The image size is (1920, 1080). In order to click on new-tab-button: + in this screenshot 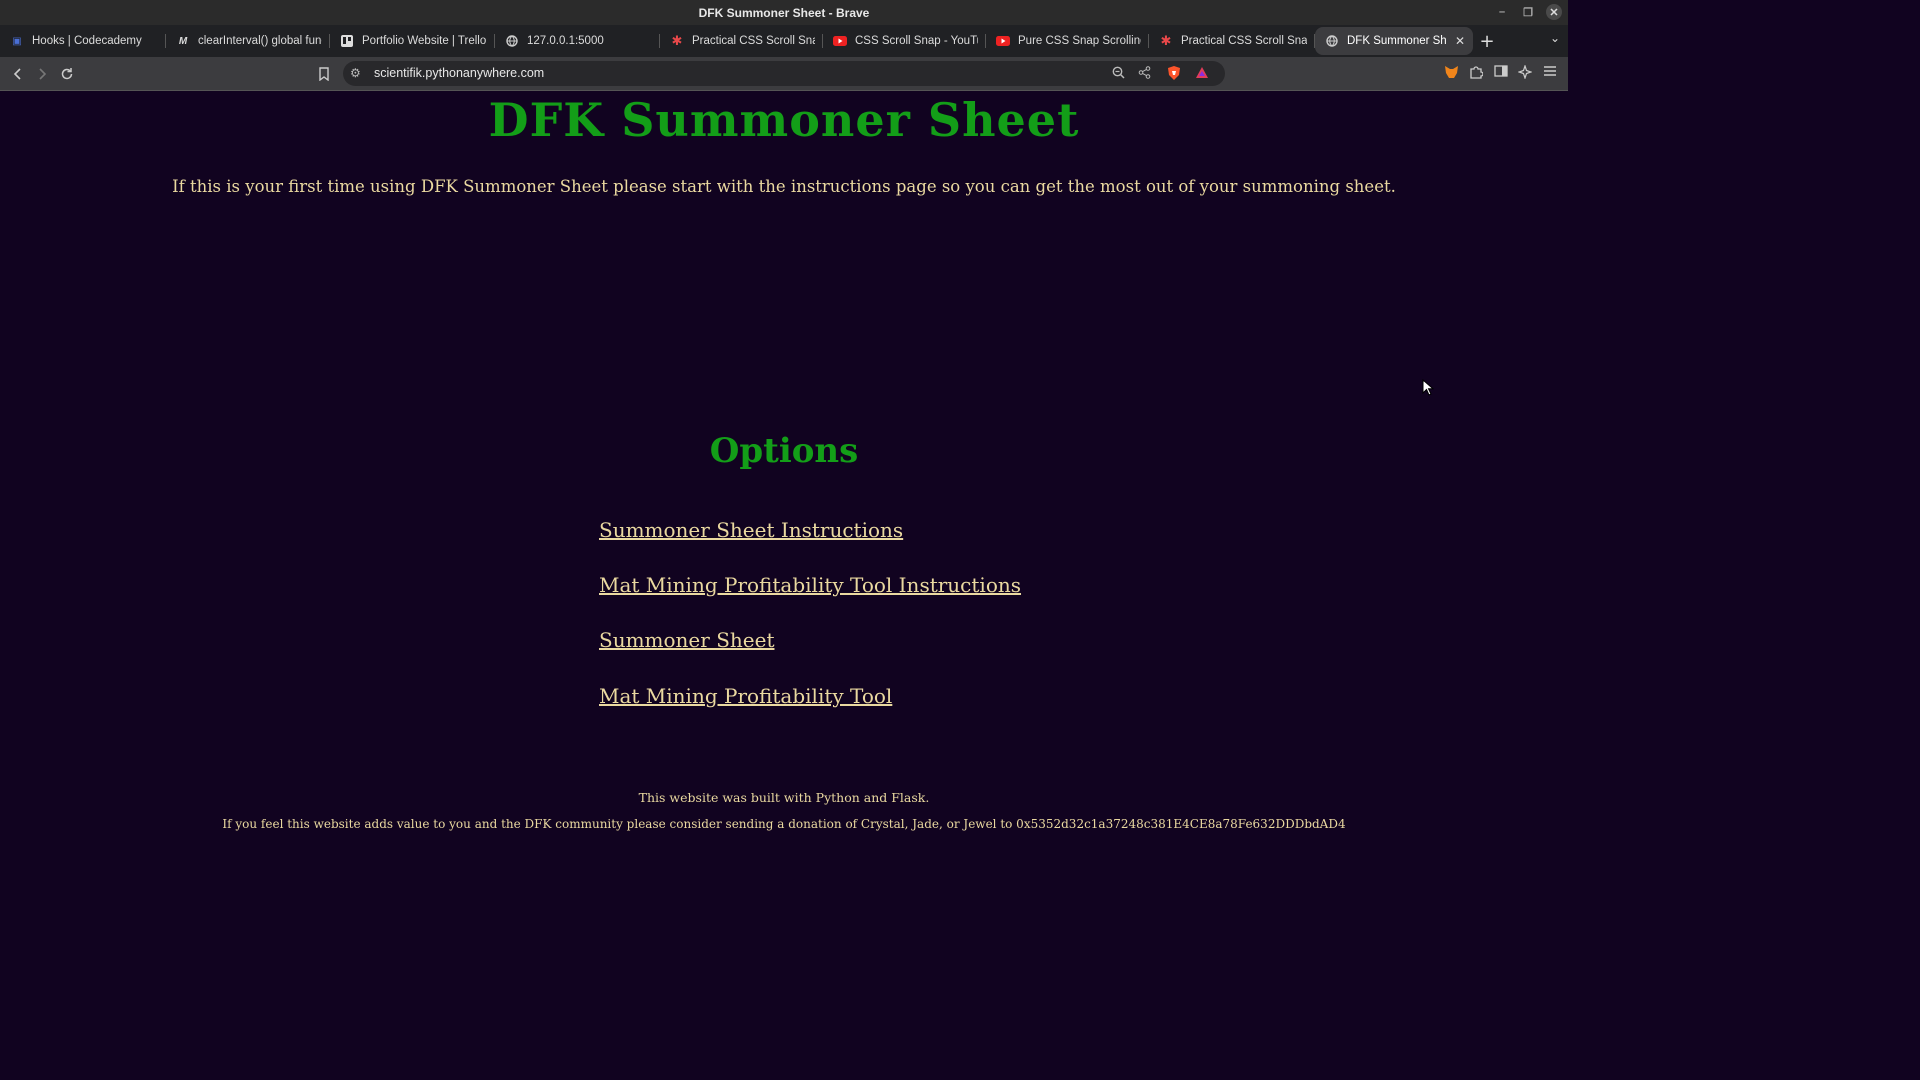, I will do `click(1487, 41)`.